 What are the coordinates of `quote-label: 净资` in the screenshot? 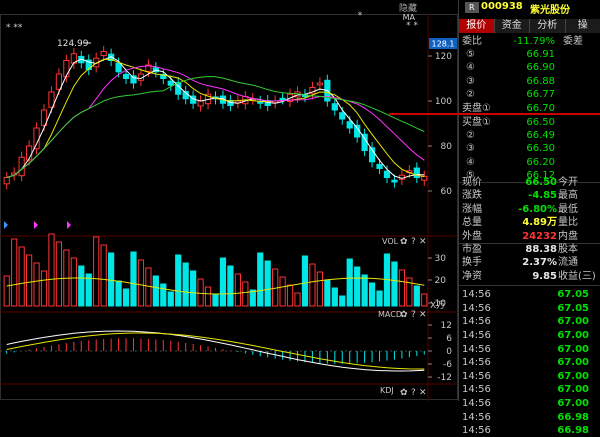 It's located at (472, 276).